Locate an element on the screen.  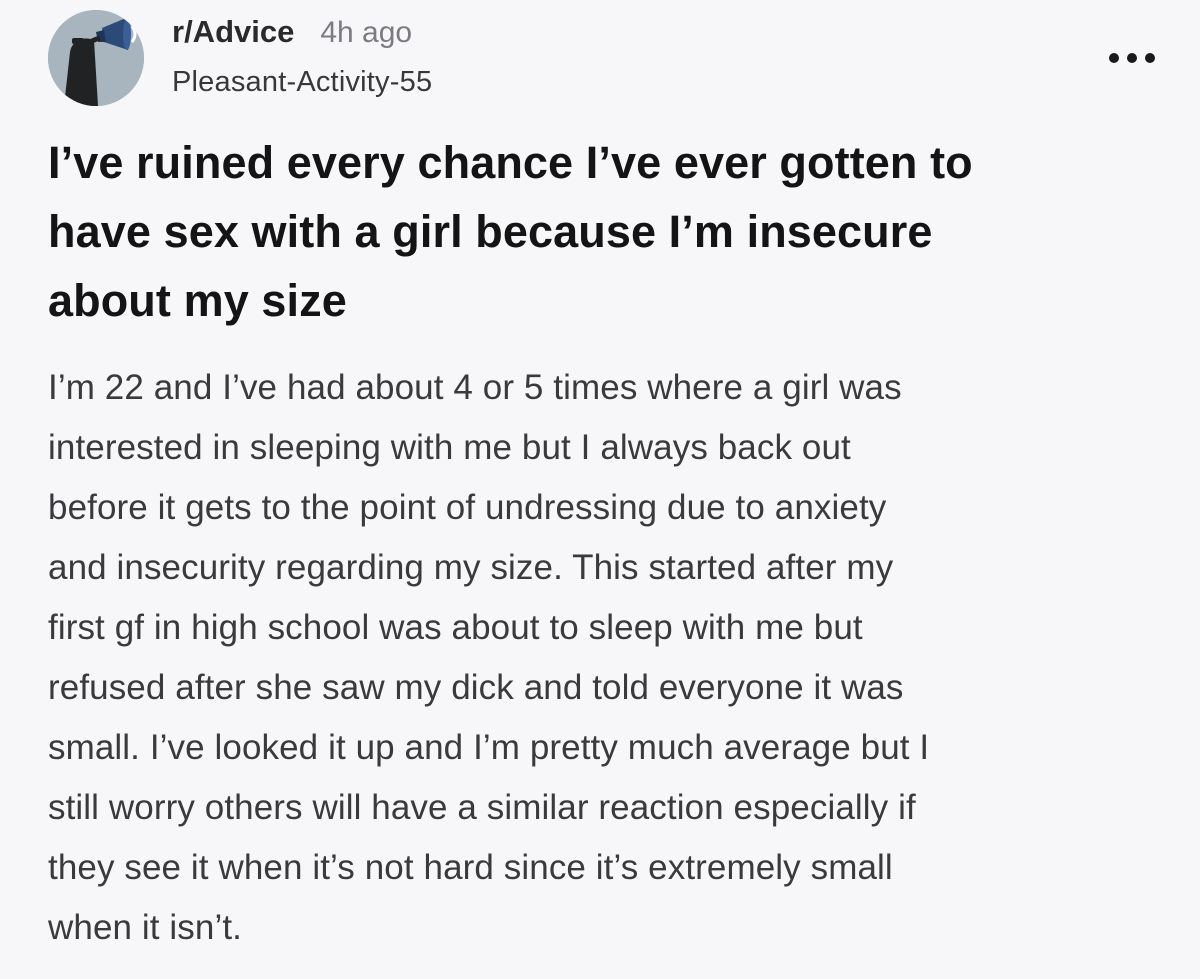
meta-line: r/Advice 4h ago is located at coordinates (302, 35).